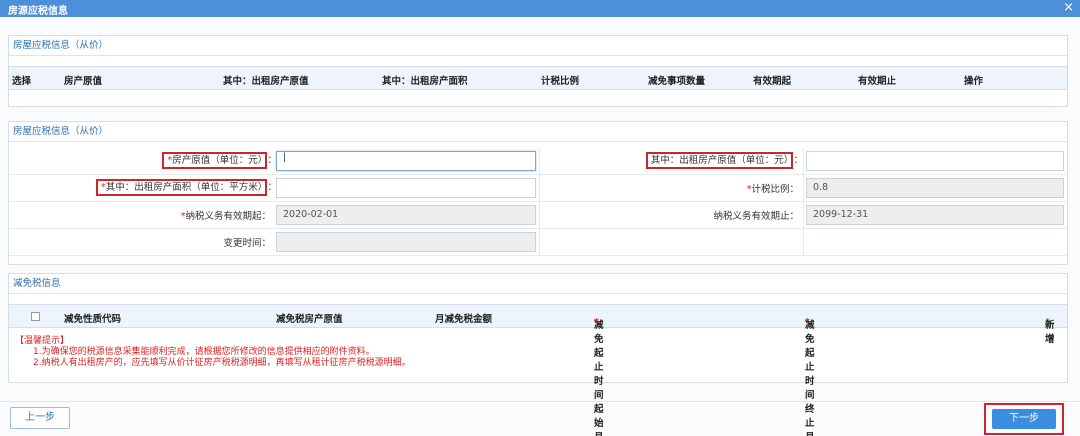 The image size is (1080, 436). What do you see at coordinates (181, 187) in the screenshot?
I see `rent-area-label-box: *其中：出租房产面积（单位：平方米）` at bounding box center [181, 187].